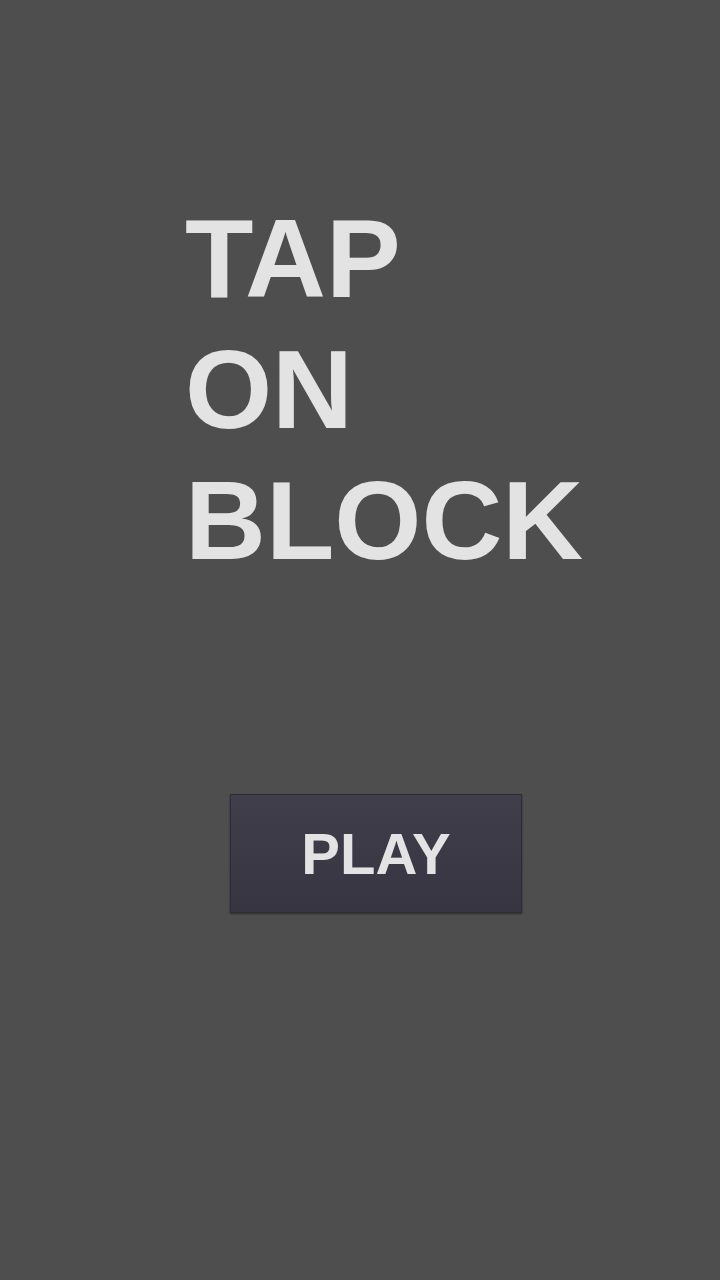 This screenshot has width=720, height=1280. Describe the element at coordinates (269, 390) in the screenshot. I see `title-line: ON` at that location.